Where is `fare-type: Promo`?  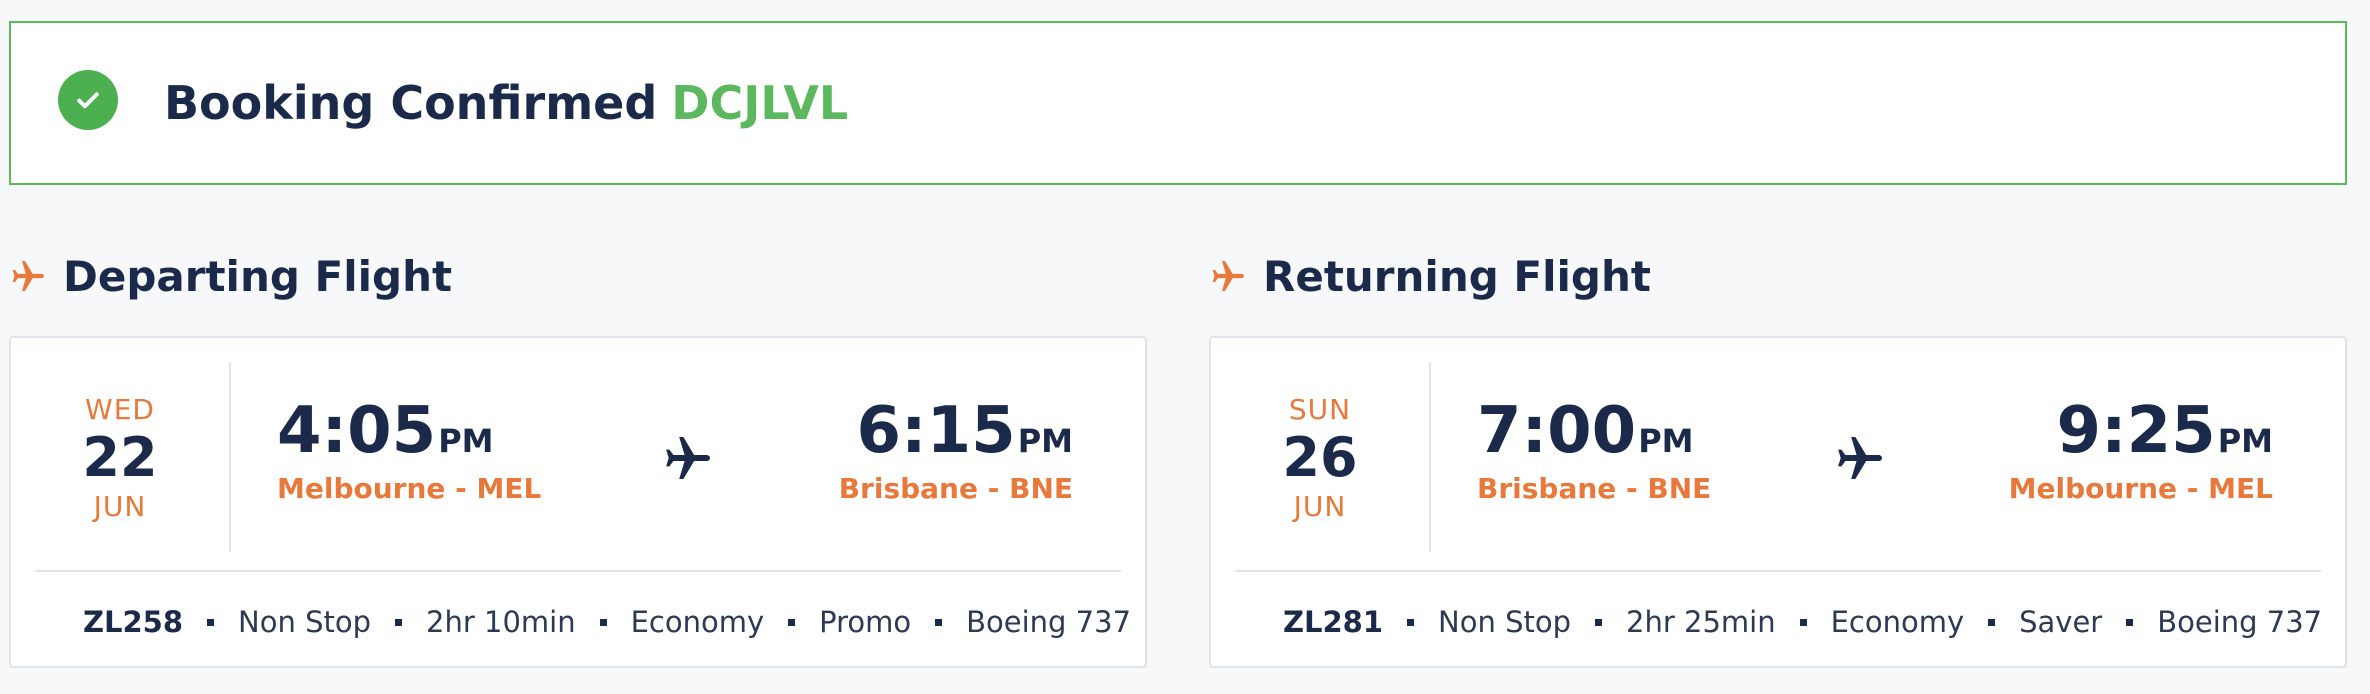 fare-type: Promo is located at coordinates (865, 622).